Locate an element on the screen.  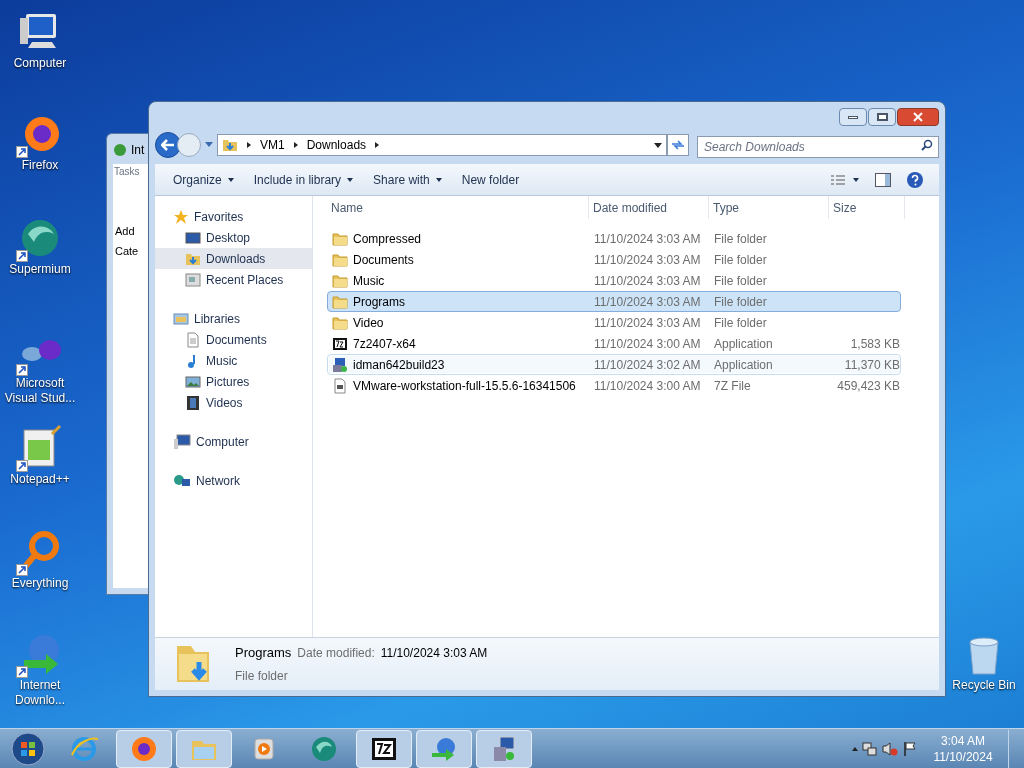
nav-item: Videos is located at coordinates (233, 402).